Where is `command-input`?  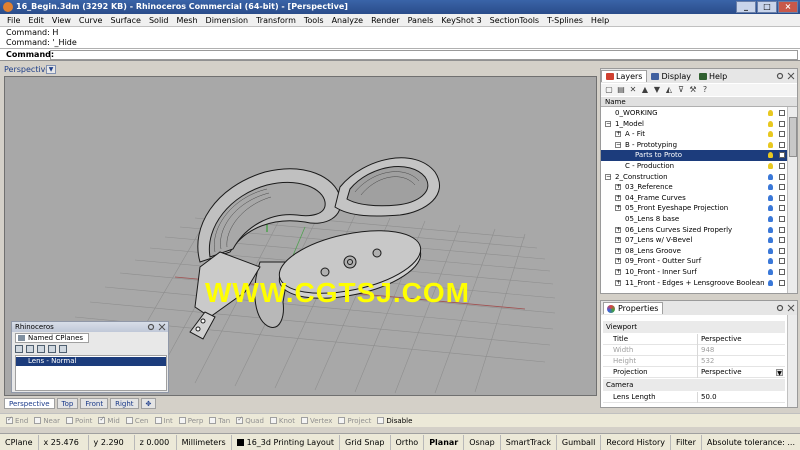 command-input is located at coordinates (424, 55).